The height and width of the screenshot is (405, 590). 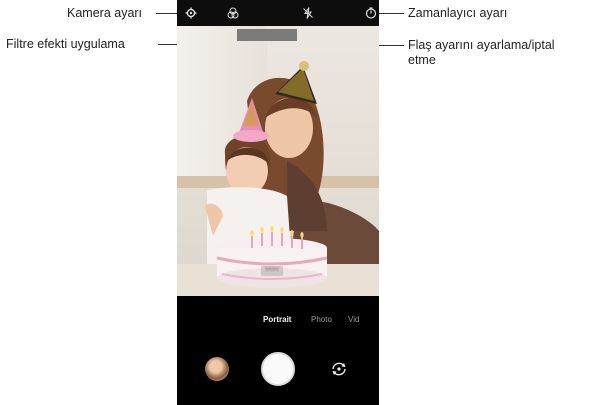 I want to click on gallery-thumbnail, so click(x=217, y=369).